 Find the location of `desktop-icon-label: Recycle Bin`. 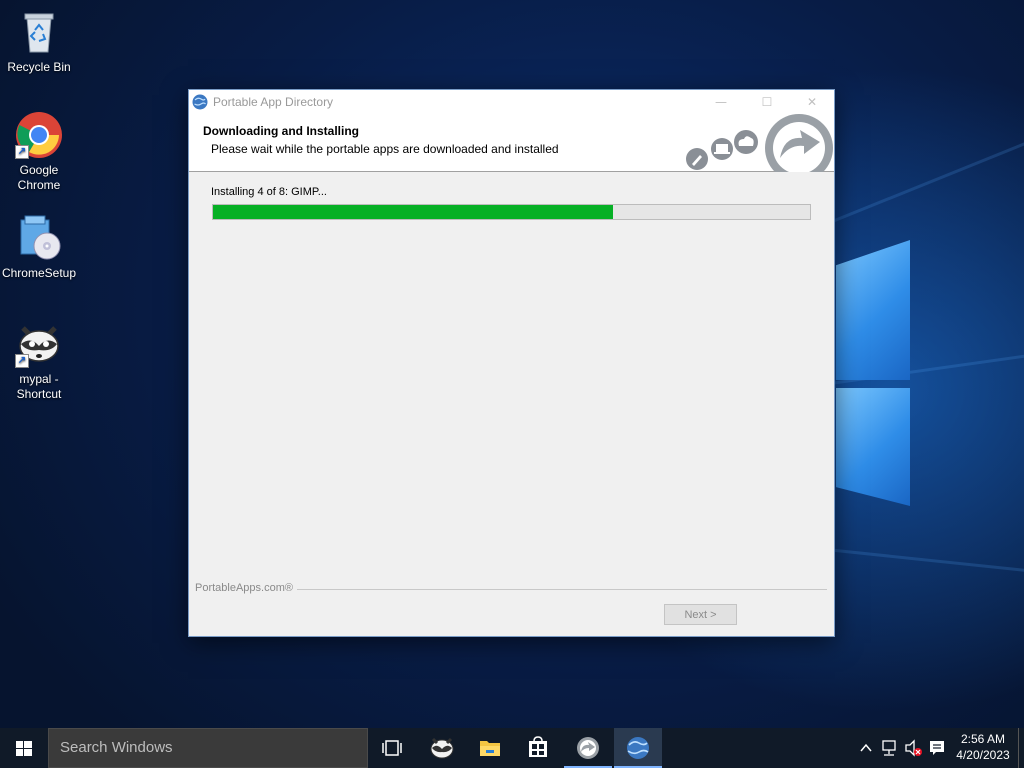

desktop-icon-label: Recycle Bin is located at coordinates (39, 67).